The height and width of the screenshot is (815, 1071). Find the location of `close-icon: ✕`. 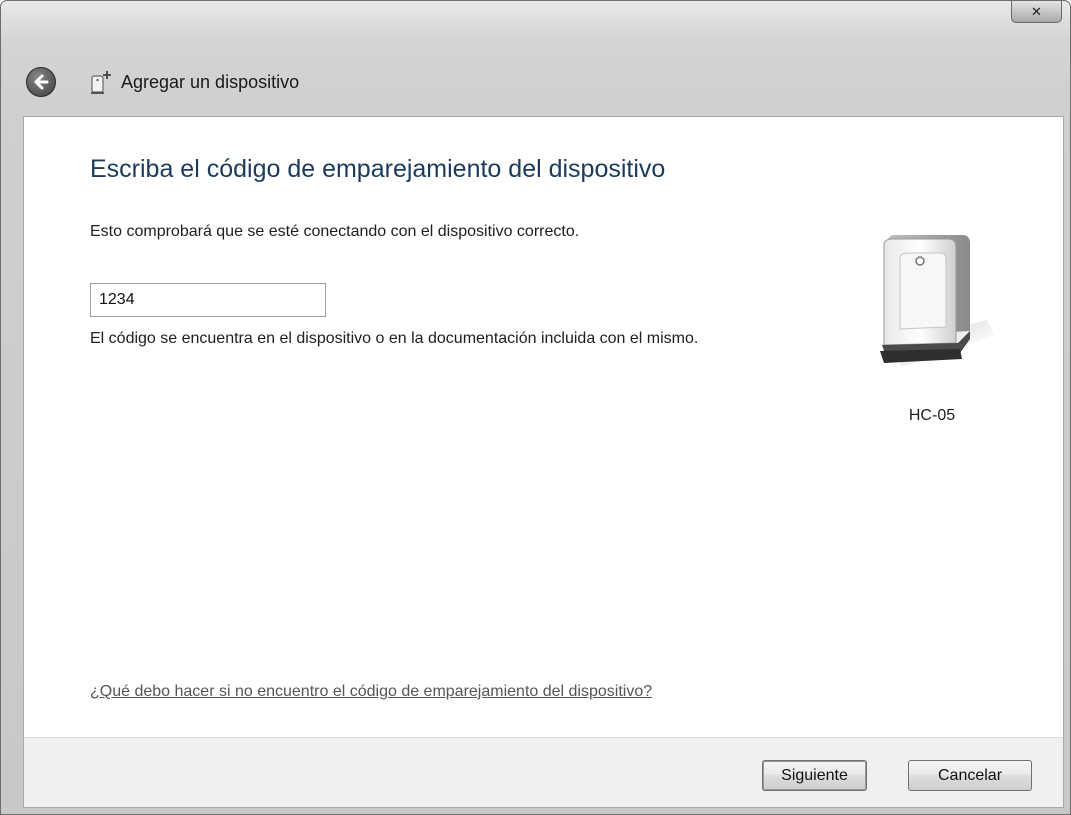

close-icon: ✕ is located at coordinates (1036, 11).